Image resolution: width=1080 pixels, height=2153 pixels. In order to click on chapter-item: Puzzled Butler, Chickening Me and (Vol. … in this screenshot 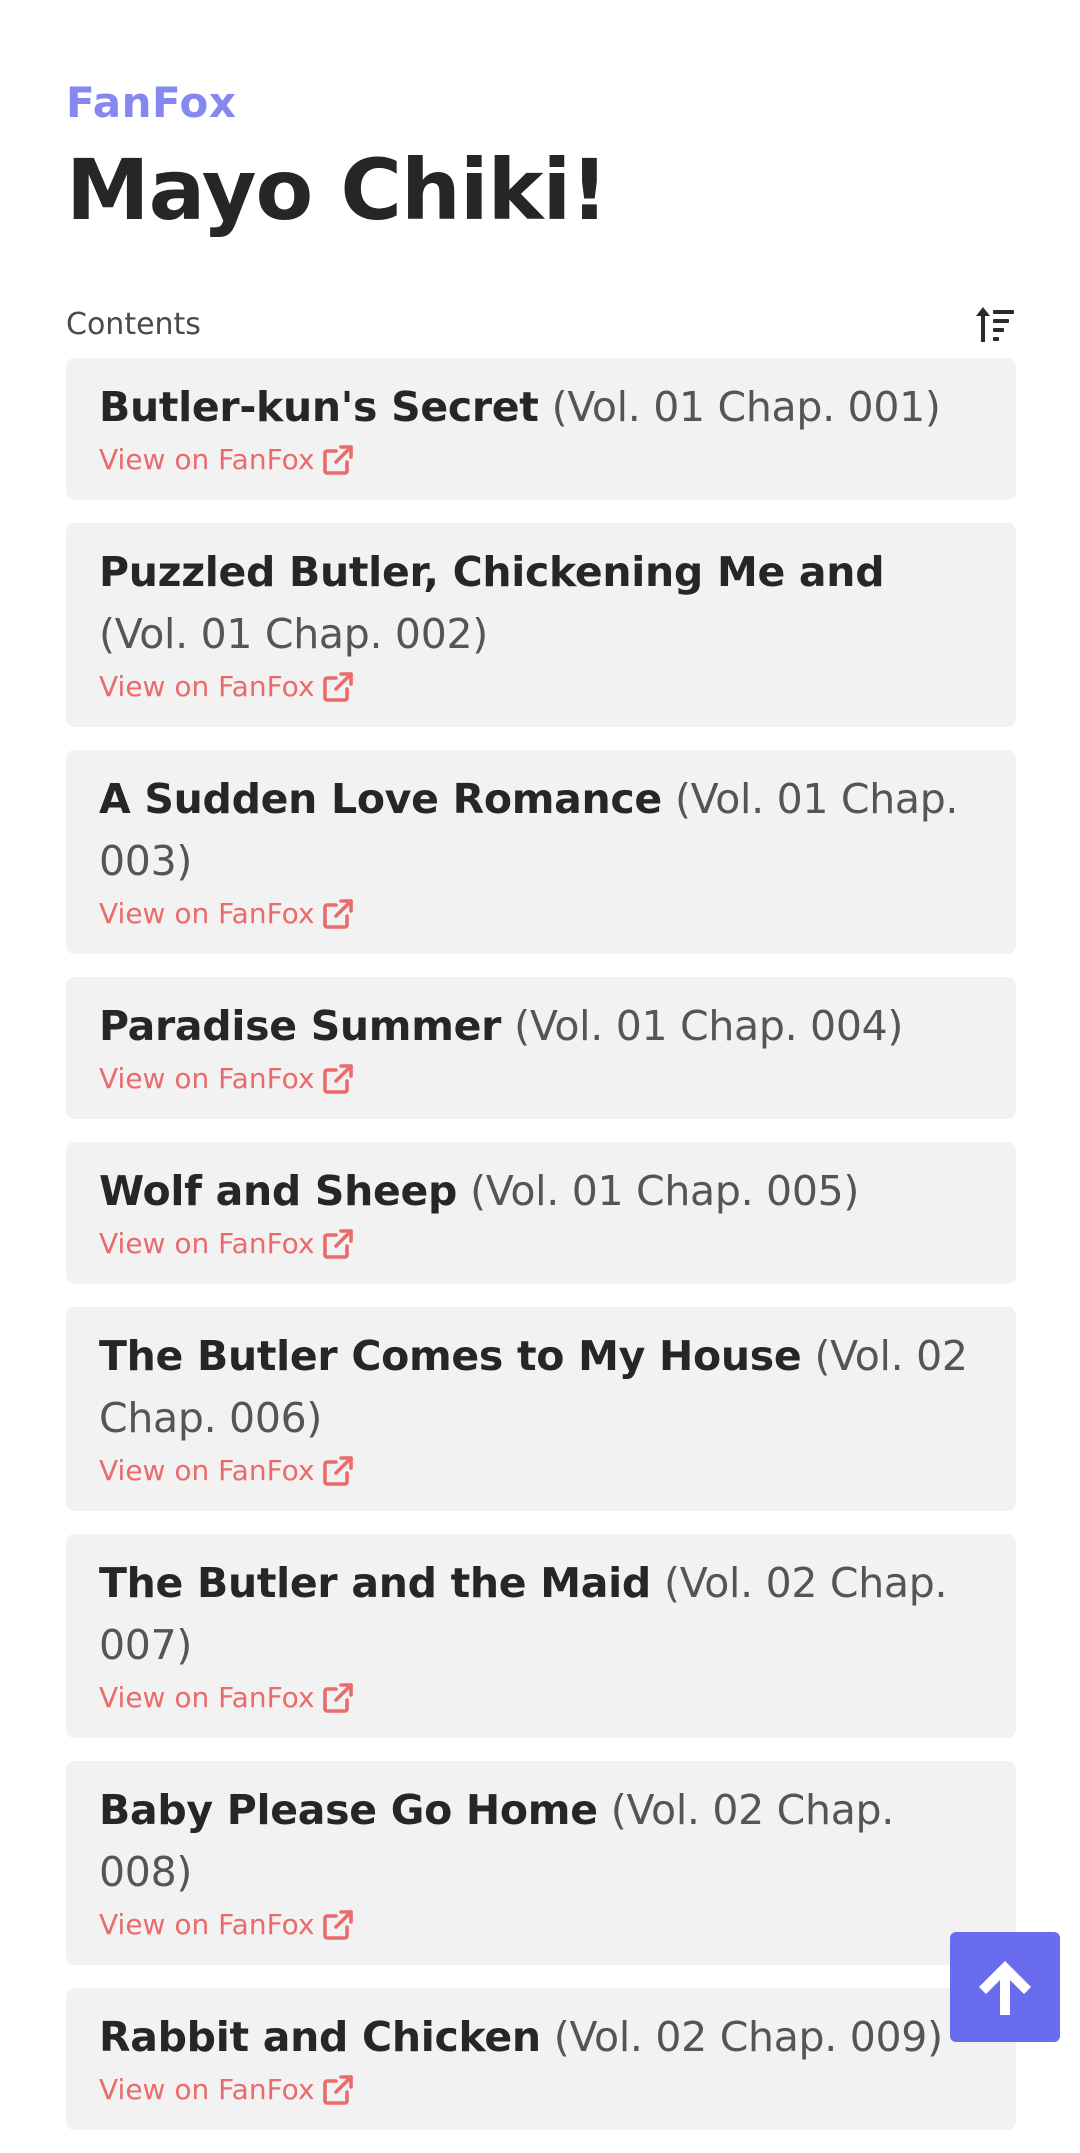, I will do `click(541, 625)`.